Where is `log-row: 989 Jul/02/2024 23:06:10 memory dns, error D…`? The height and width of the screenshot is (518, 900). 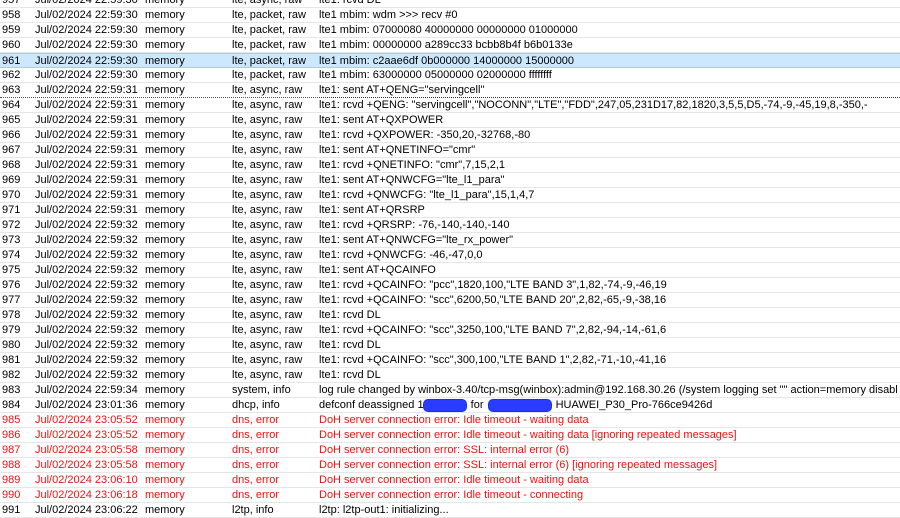 log-row: 989 Jul/02/2024 23:06:10 memory dns, error D… is located at coordinates (450, 480).